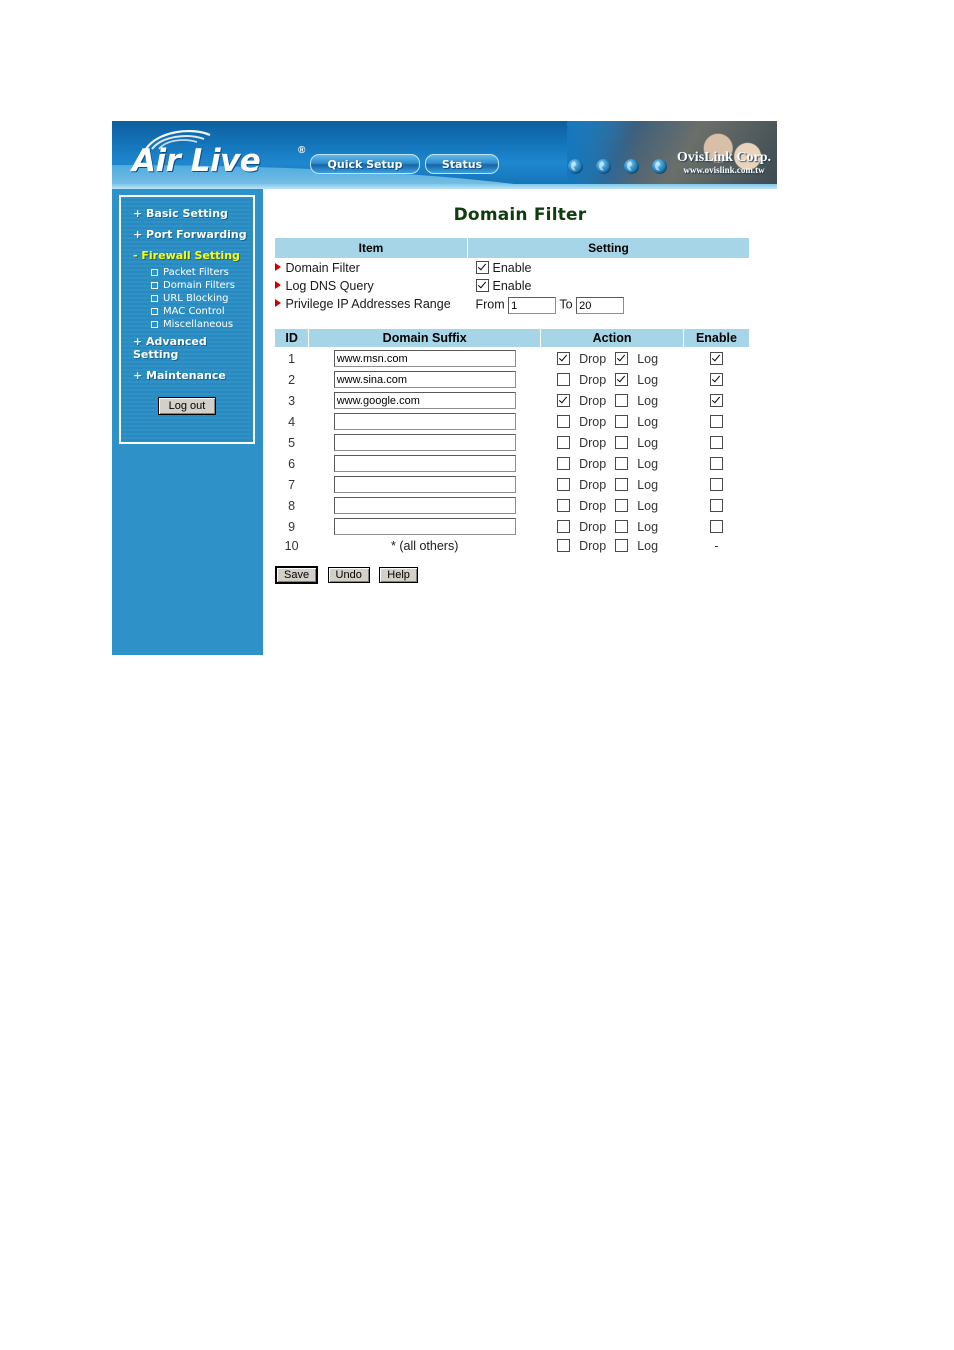  Describe the element at coordinates (187, 285) in the screenshot. I see `sidebar-item-domain-filters: Domain Filters` at that location.